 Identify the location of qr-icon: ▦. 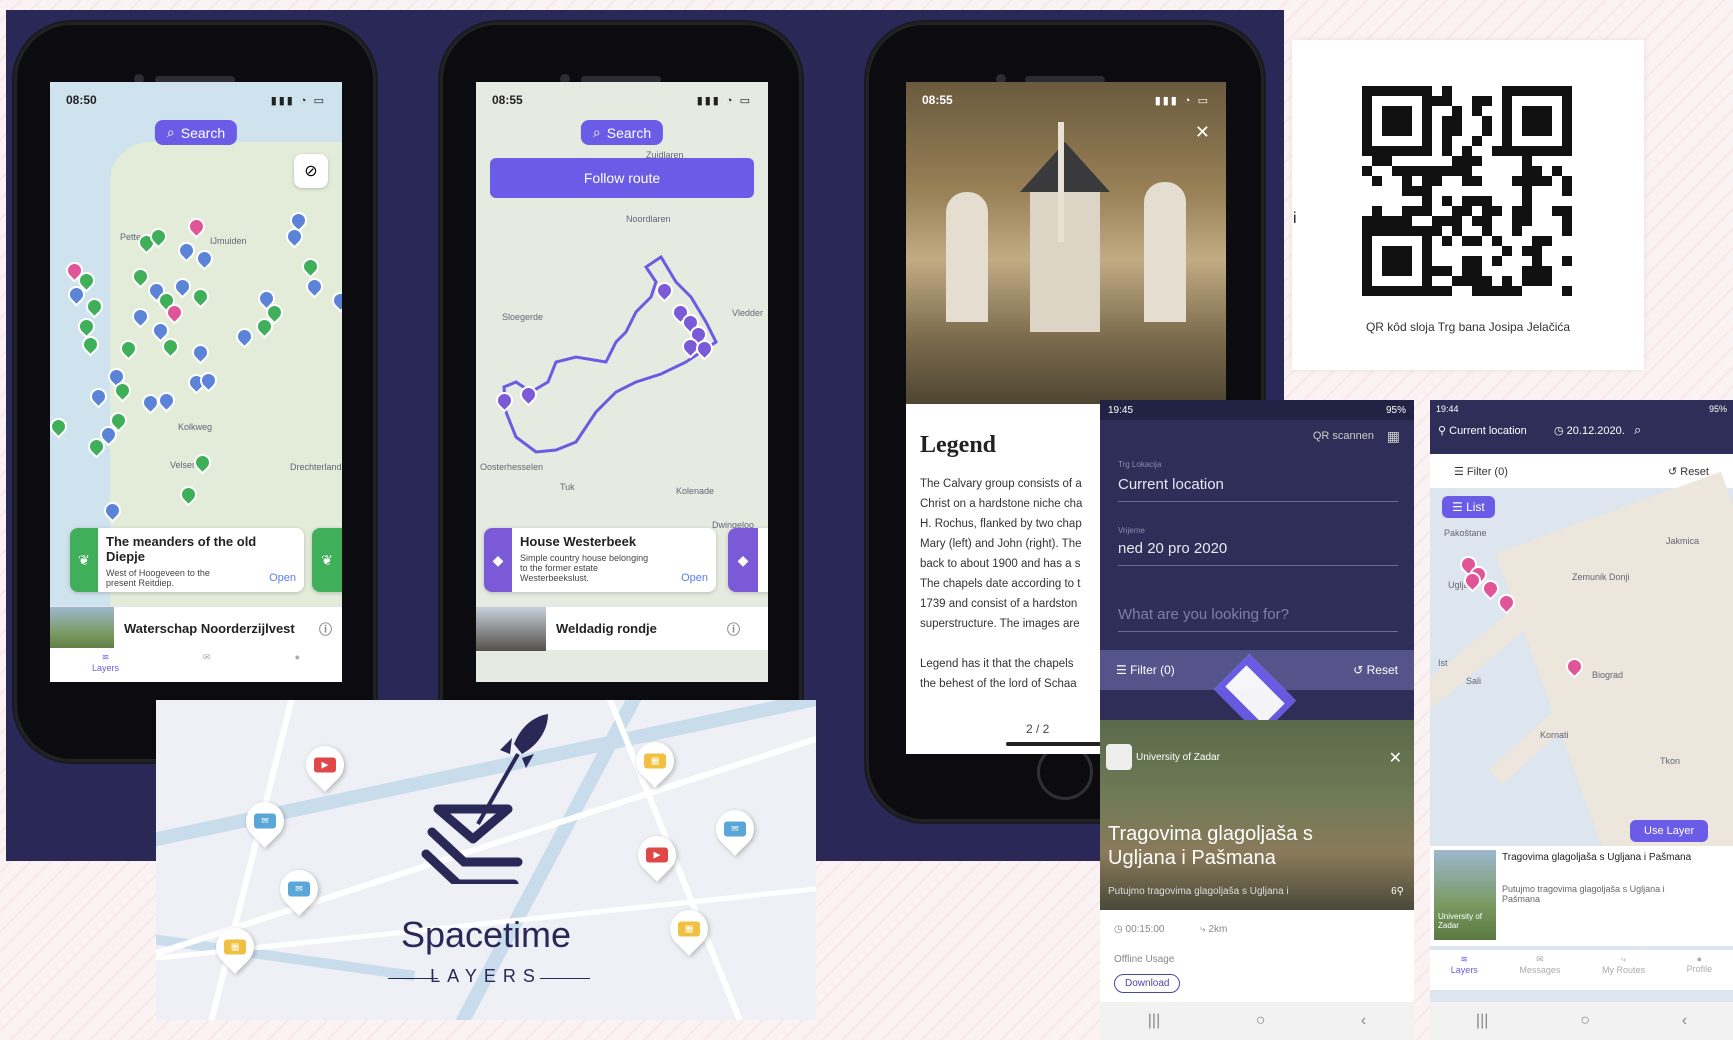
(1393, 436).